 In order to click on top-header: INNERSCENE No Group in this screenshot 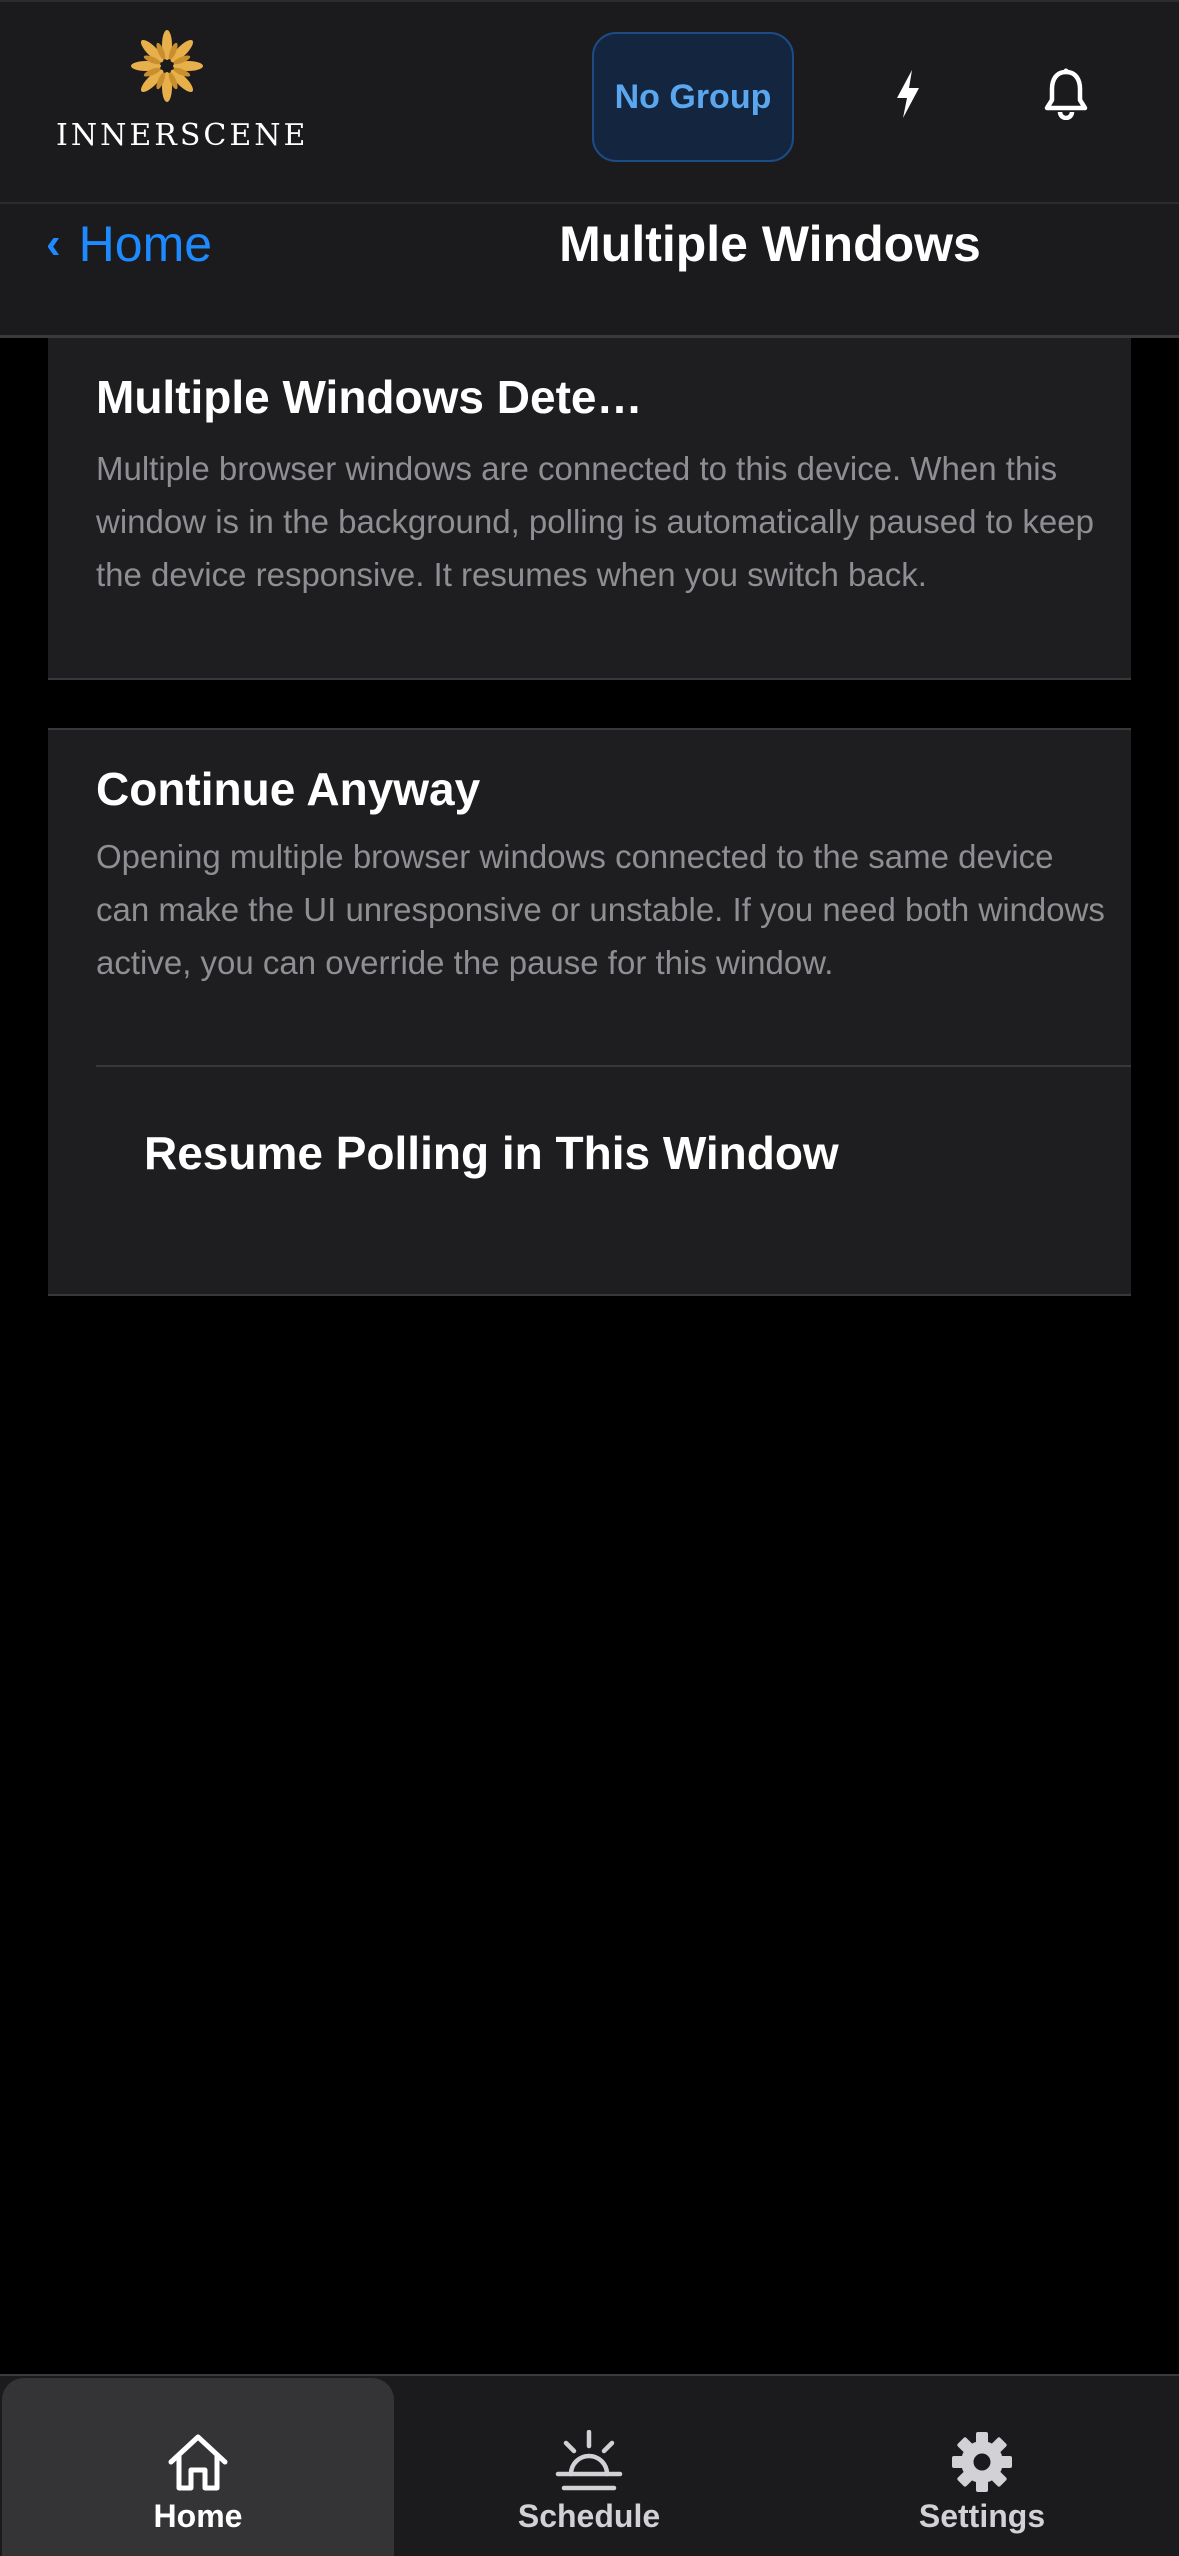, I will do `click(589, 102)`.